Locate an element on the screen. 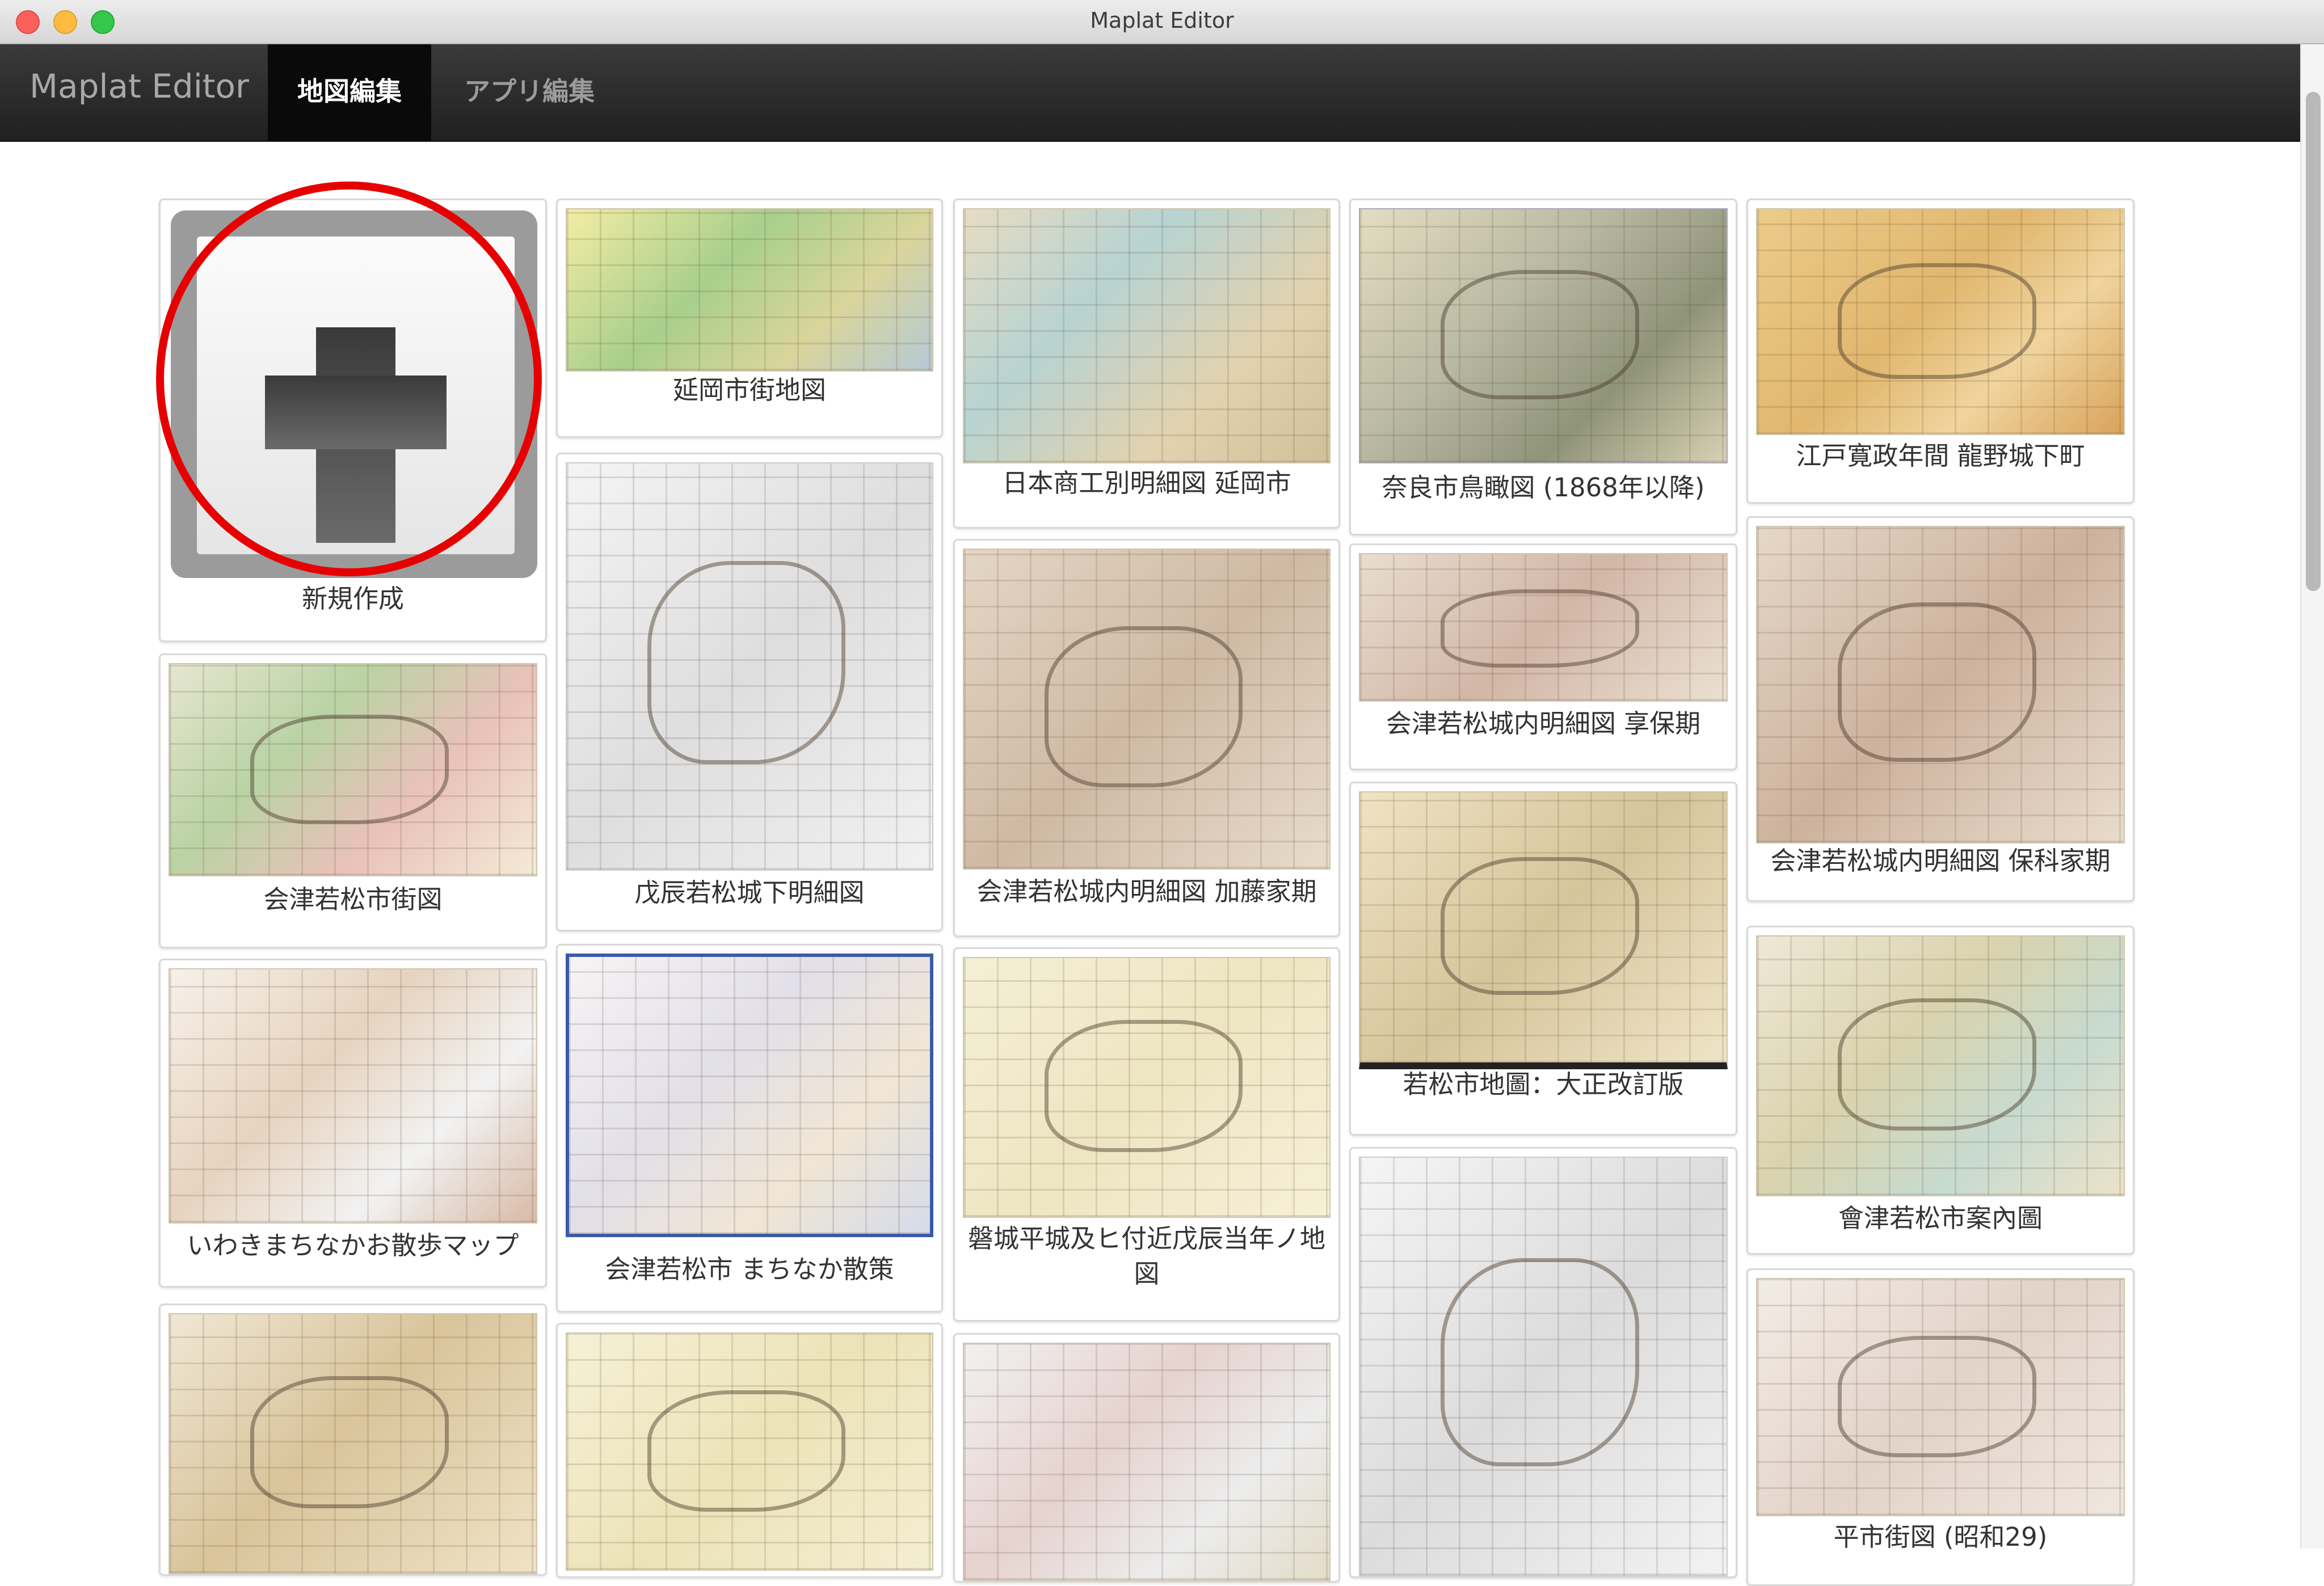 The image size is (2324, 1586). map-card: 磐城平城及ヒ付近戊辰当年ノ地図 is located at coordinates (1146, 1134).